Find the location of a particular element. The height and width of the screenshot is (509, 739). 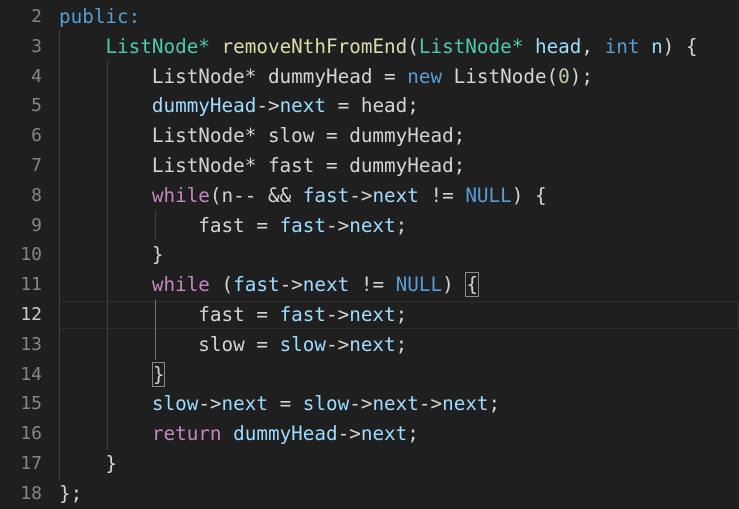

code-line: 6 ListNode* slow = dummyHead; is located at coordinates (369, 136).